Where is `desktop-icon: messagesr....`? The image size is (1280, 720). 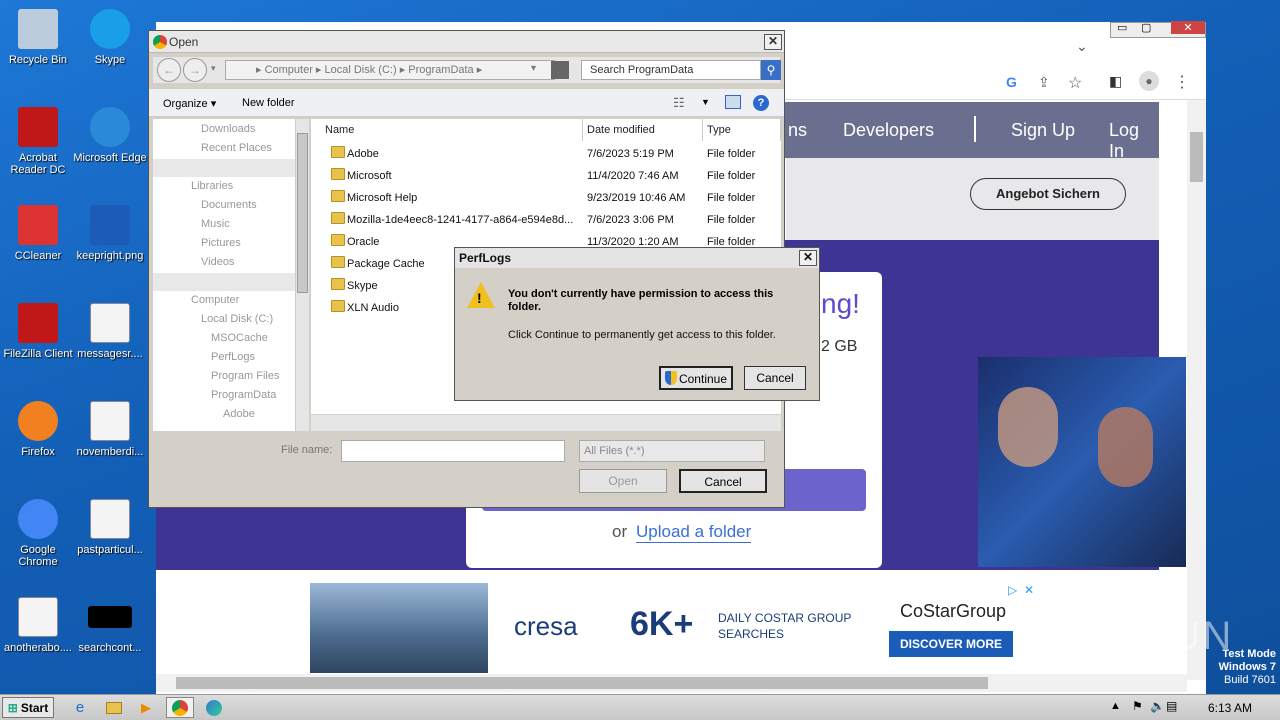
desktop-icon: messagesr.... is located at coordinates (110, 330).